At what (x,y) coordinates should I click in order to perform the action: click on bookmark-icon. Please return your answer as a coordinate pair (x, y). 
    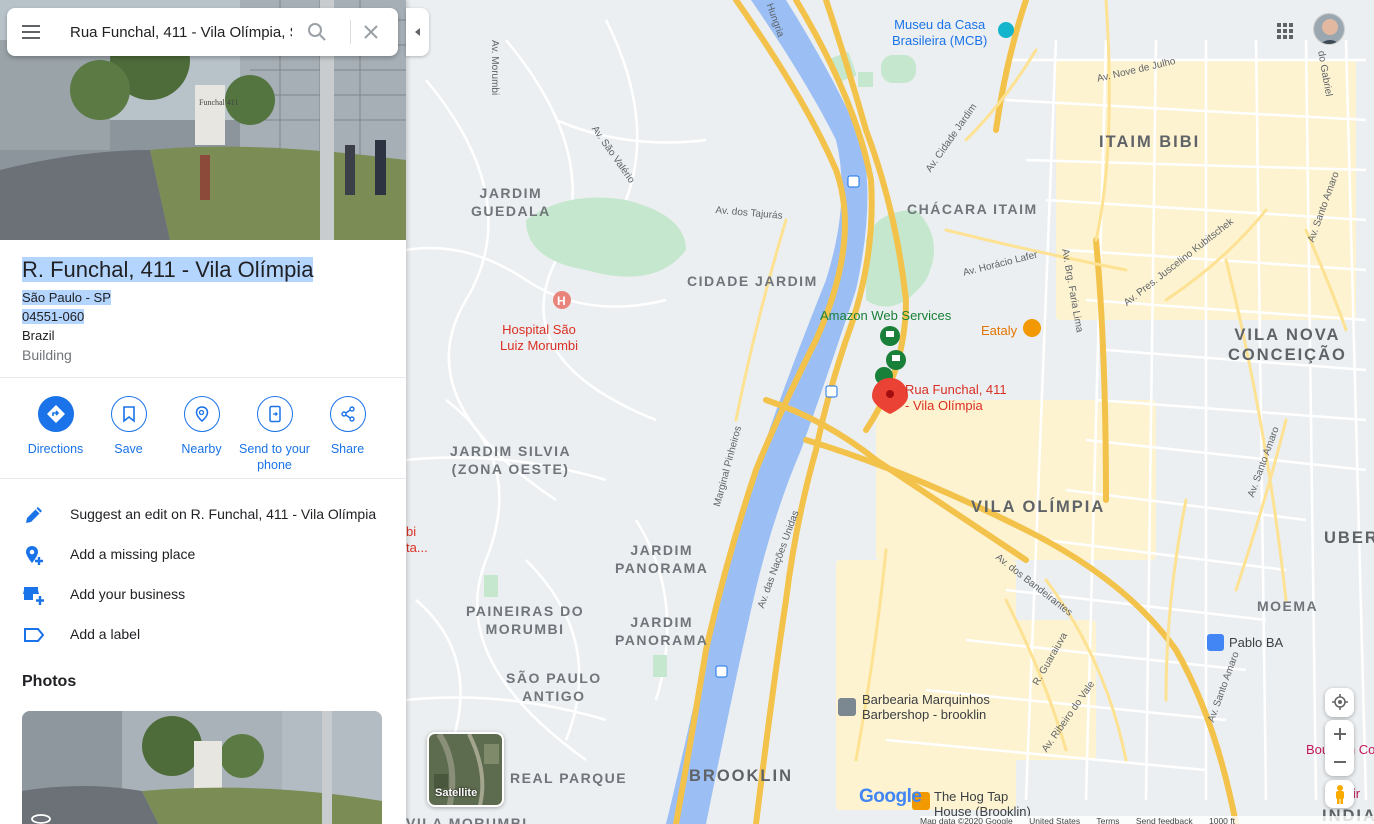
    Looking at the image, I should click on (128, 414).